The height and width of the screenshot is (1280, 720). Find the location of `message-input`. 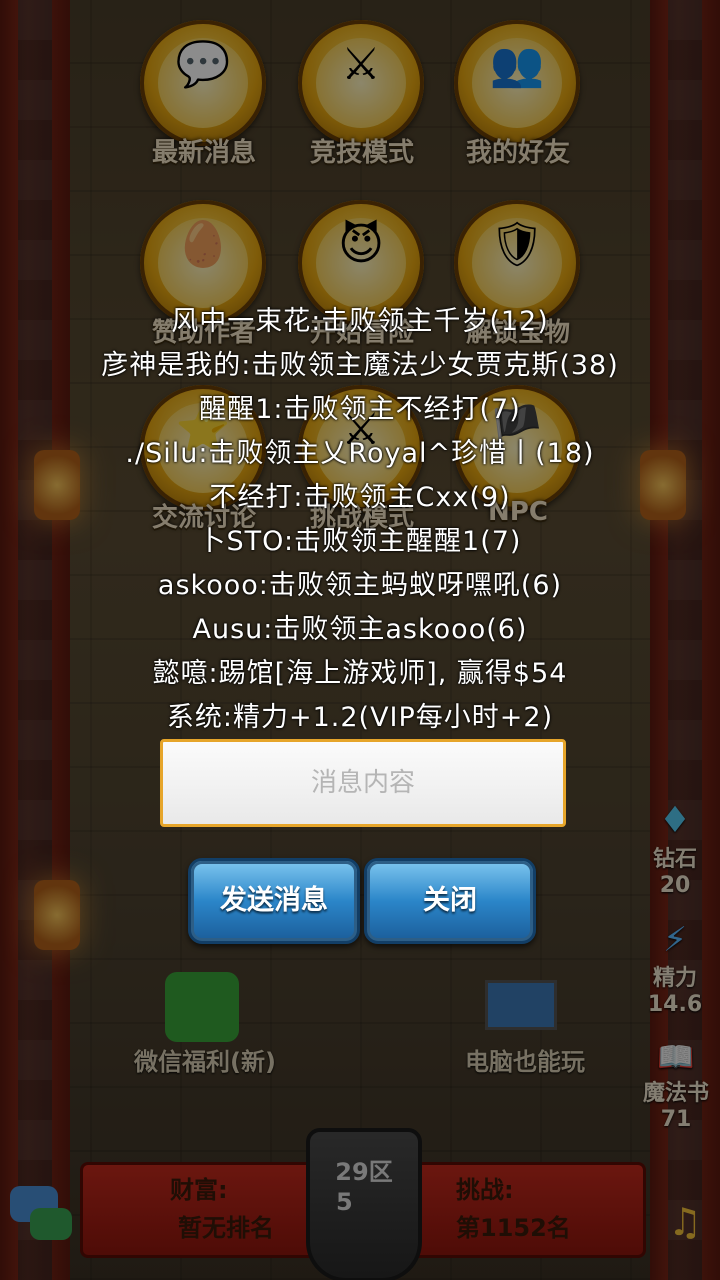

message-input is located at coordinates (363, 783).